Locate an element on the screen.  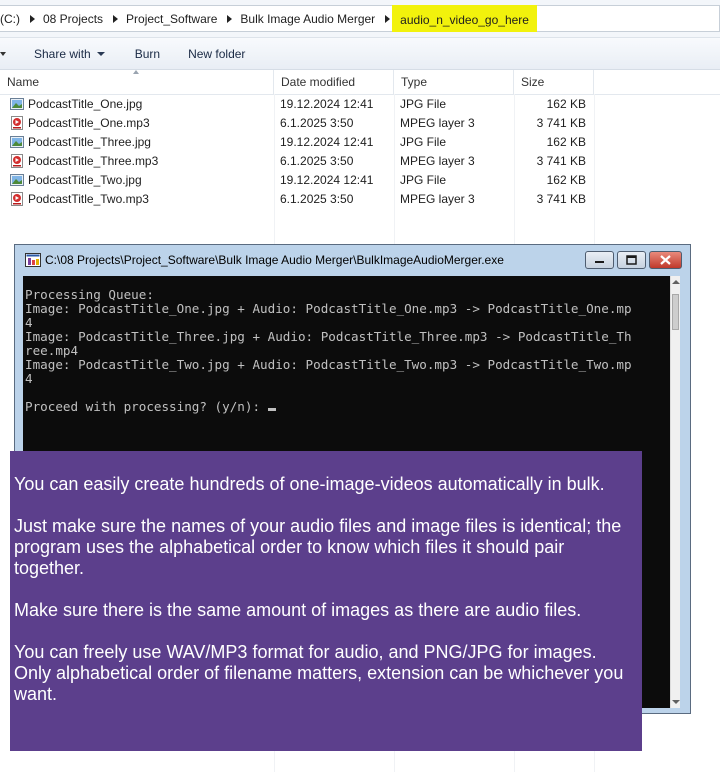
console-line-text: ree.mp4 is located at coordinates (52, 350).